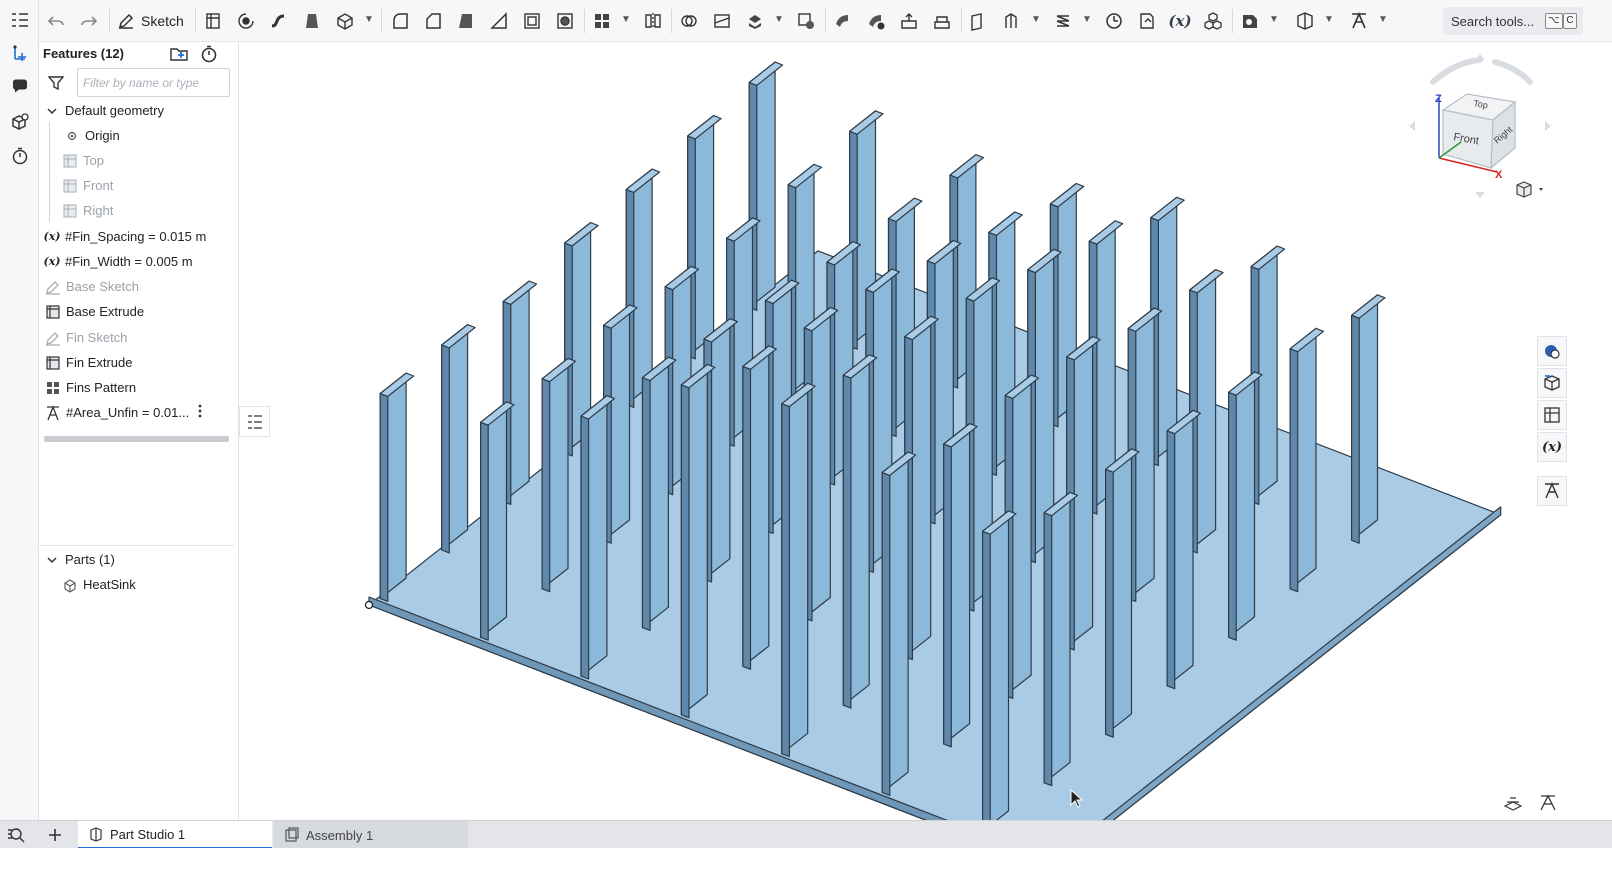 Image resolution: width=1612 pixels, height=872 pixels. Describe the element at coordinates (1513, 21) in the screenshot. I see `search-tools-button: Search tools... ⌥ C` at that location.